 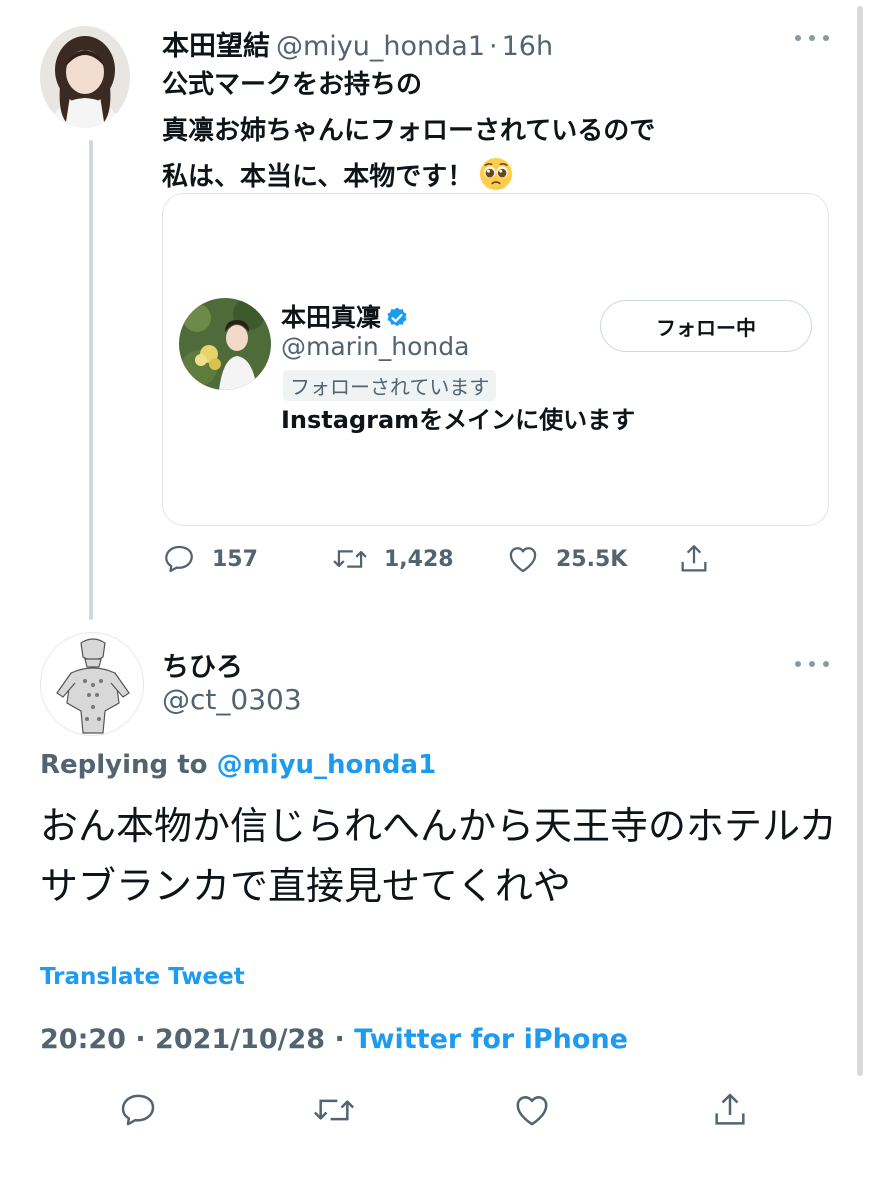 What do you see at coordinates (232, 699) in the screenshot?
I see `reply-author-handle: @ct_0303` at bounding box center [232, 699].